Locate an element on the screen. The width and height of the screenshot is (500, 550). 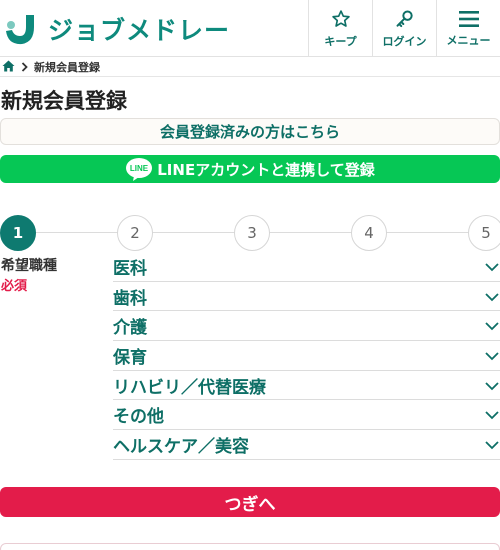
line-badge-text: LINE is located at coordinates (139, 168).